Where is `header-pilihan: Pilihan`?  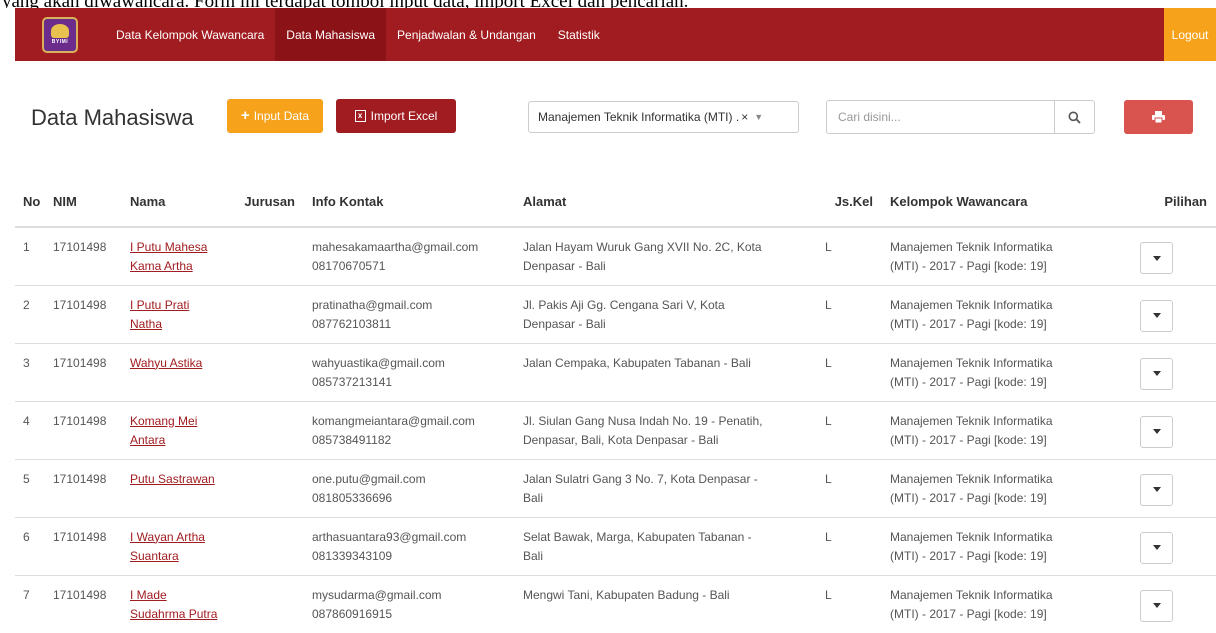
header-pilihan: Pilihan is located at coordinates (1170, 202).